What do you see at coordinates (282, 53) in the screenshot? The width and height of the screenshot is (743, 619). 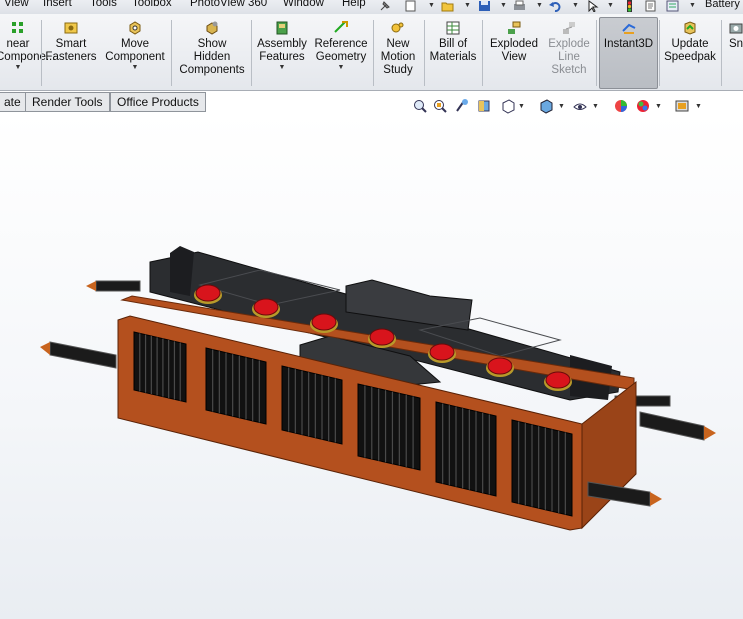 I see `assembly-features-button: Assembly Features ▼` at bounding box center [282, 53].